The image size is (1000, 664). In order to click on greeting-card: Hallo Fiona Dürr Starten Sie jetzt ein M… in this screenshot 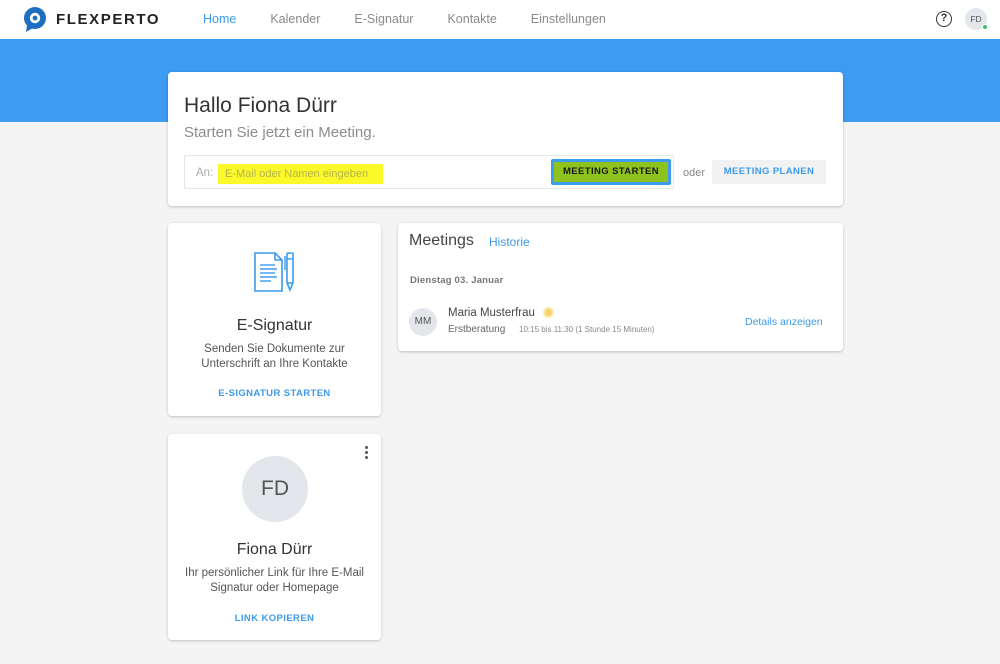, I will do `click(505, 139)`.